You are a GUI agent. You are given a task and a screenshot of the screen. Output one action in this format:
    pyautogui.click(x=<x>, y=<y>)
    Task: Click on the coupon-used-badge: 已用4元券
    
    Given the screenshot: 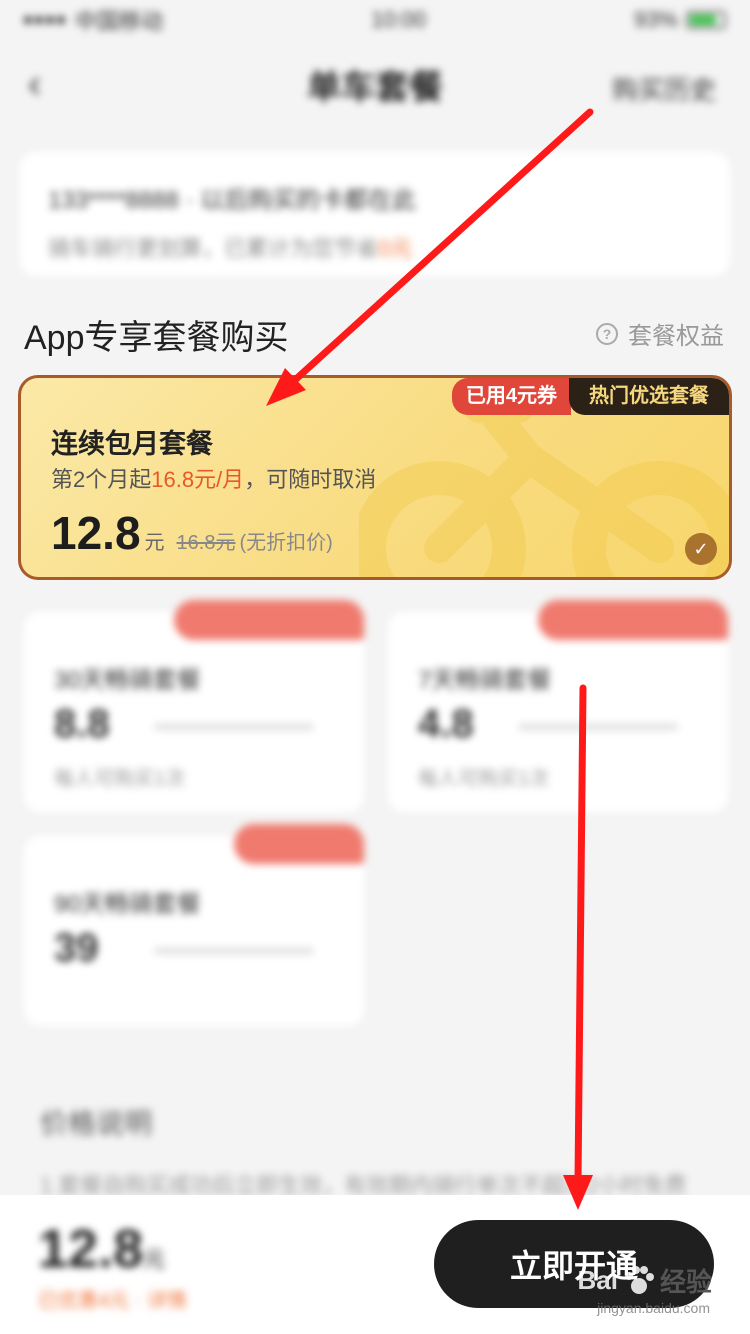 What is the action you would take?
    pyautogui.click(x=511, y=396)
    